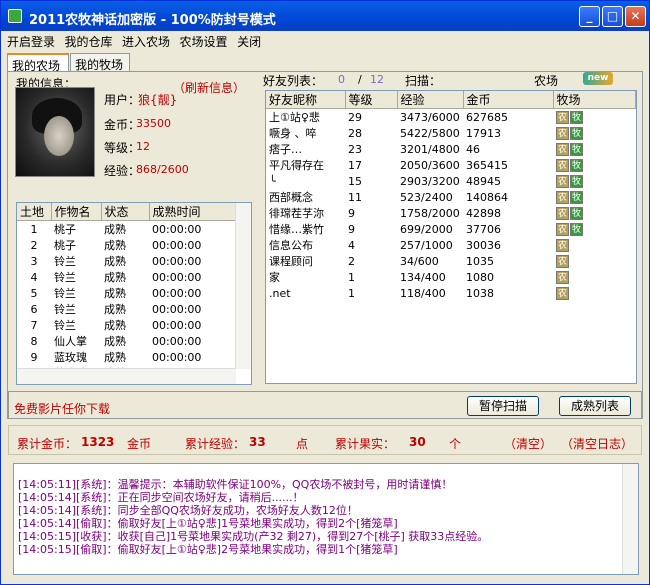  Describe the element at coordinates (134, 261) in the screenshot. I see `land-row: 3 铃兰 成熟 00:00:00` at that location.